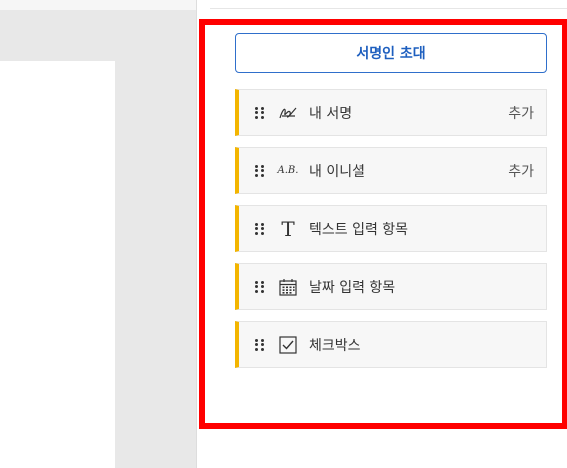 Image resolution: width=567 pixels, height=468 pixels. What do you see at coordinates (388, 8) in the screenshot?
I see `panel-divider` at bounding box center [388, 8].